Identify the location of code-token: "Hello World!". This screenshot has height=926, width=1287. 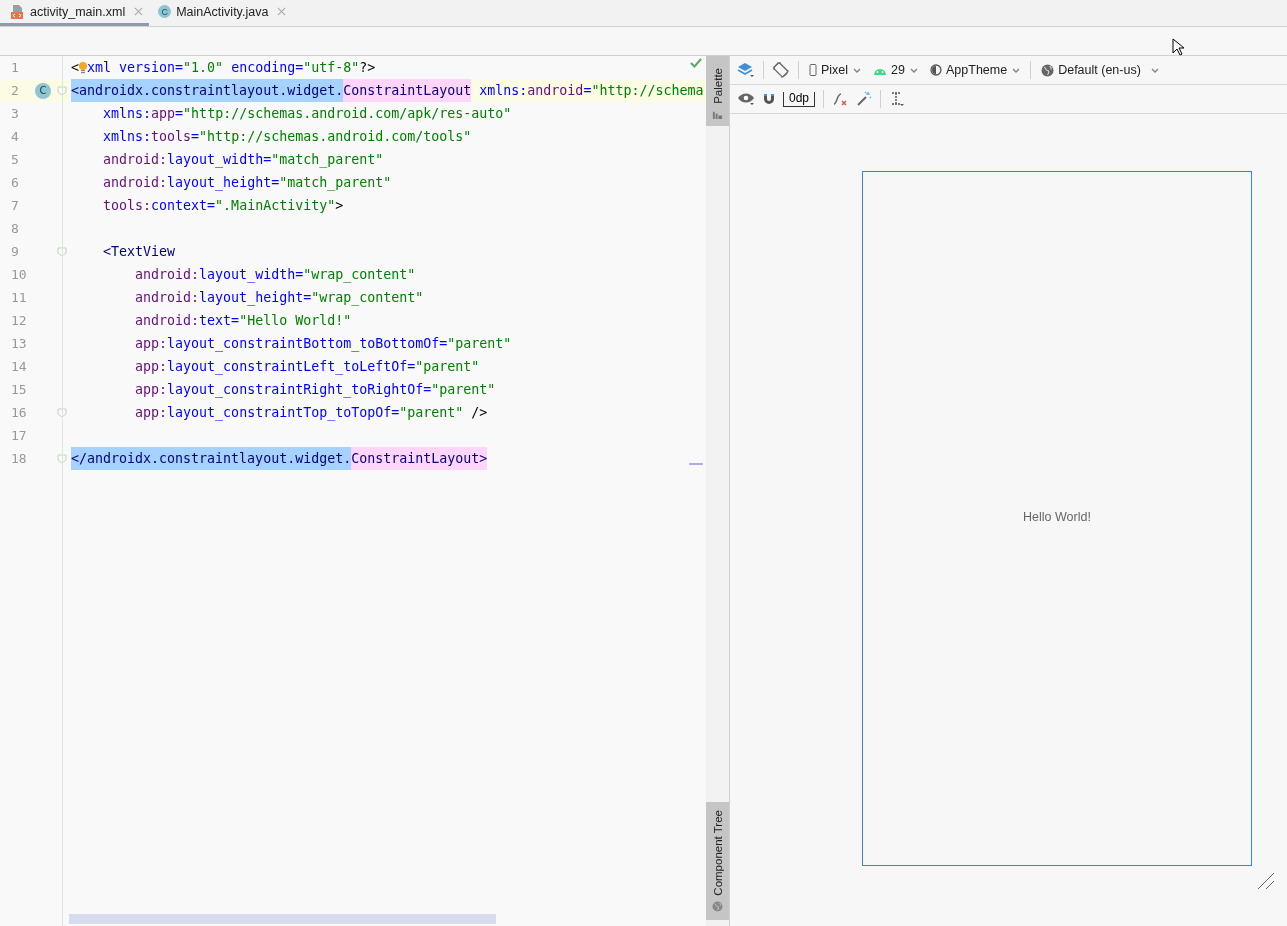
(295, 321).